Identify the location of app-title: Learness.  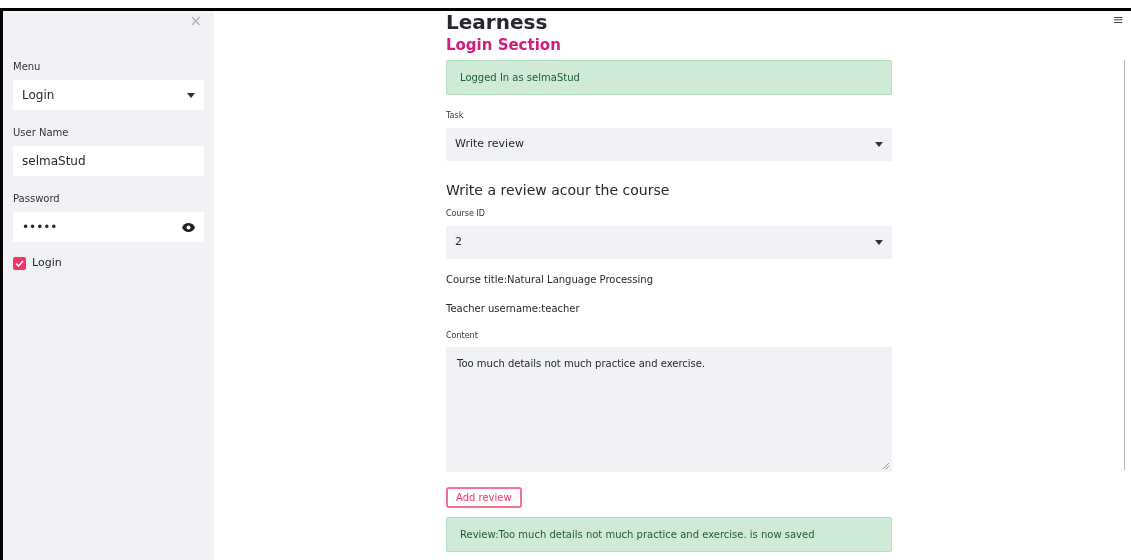
(497, 22).